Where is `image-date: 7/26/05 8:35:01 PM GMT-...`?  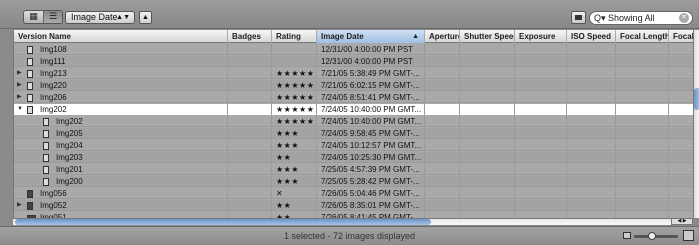 image-date: 7/26/05 8:35:01 PM GMT-... is located at coordinates (370, 205).